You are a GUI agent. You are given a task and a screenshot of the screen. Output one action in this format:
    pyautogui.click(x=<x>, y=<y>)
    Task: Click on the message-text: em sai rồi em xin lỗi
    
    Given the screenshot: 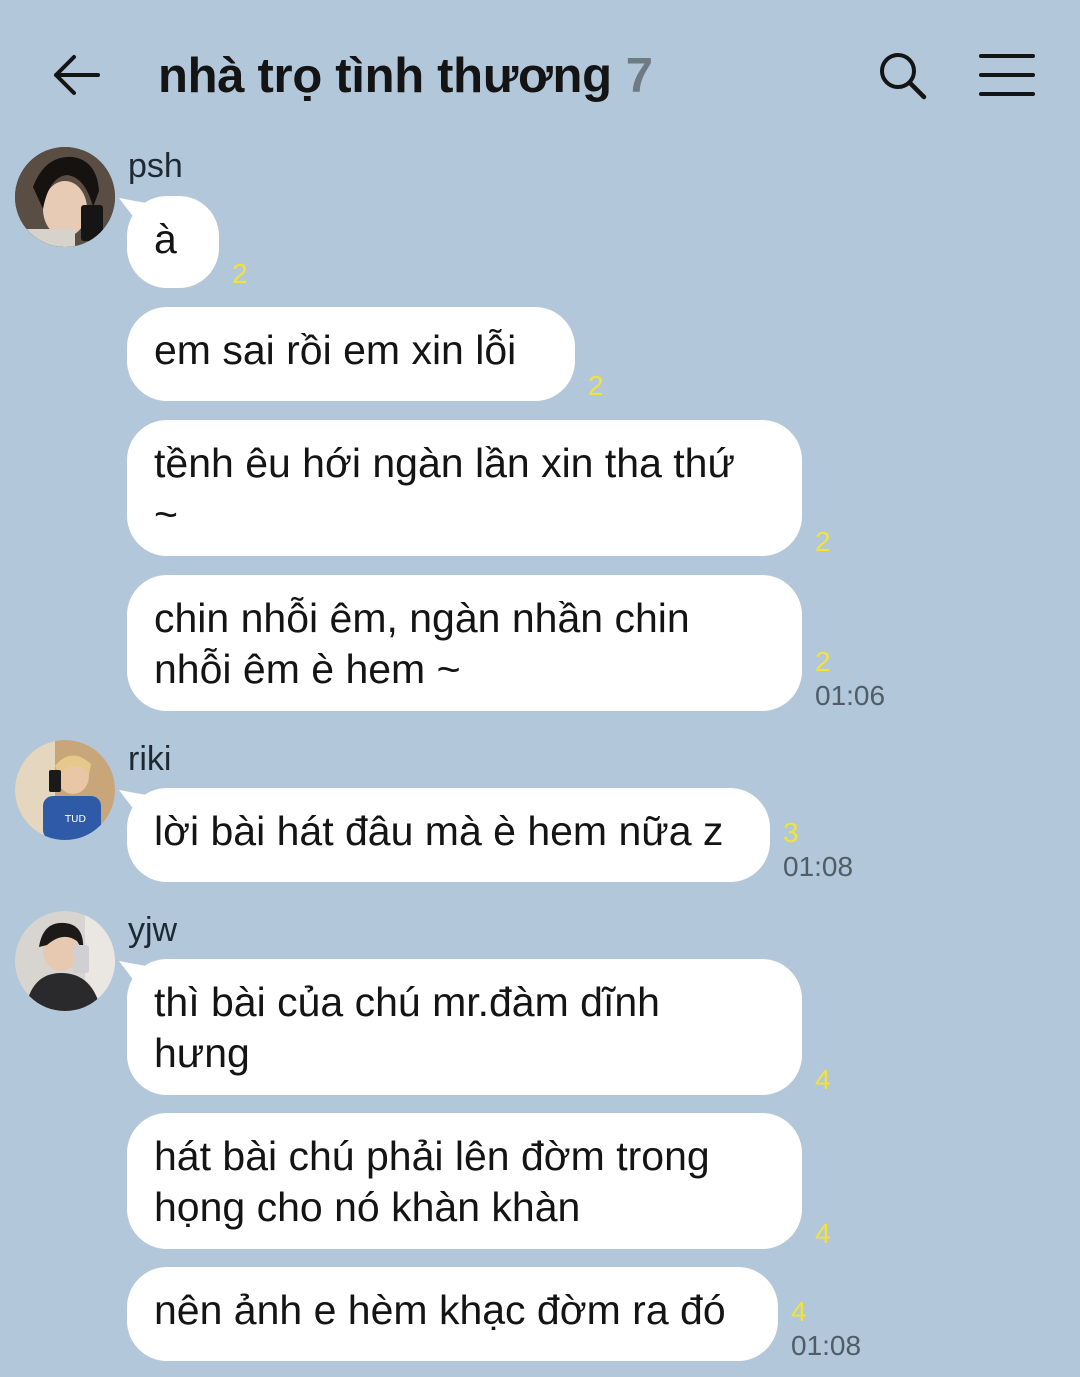 What is the action you would take?
    pyautogui.click(x=335, y=350)
    